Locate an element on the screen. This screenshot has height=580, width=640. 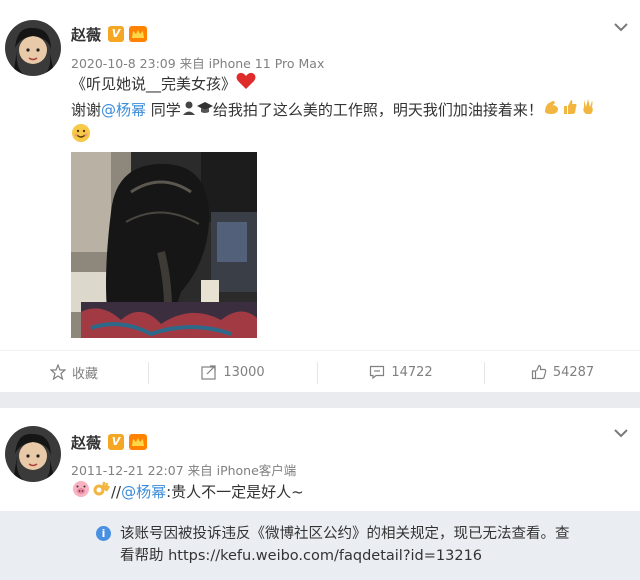
favorite-button: 收藏 is located at coordinates (74, 372).